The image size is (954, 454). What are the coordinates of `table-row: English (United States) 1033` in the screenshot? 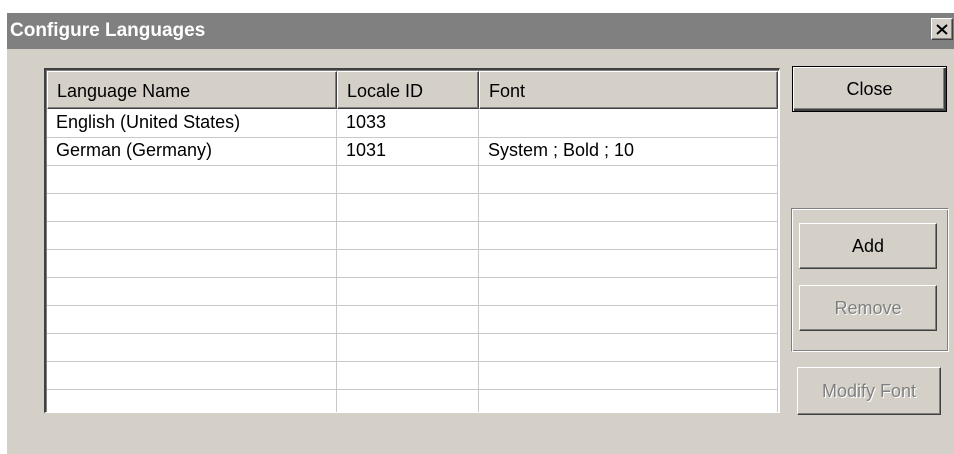 It's located at (412, 124).